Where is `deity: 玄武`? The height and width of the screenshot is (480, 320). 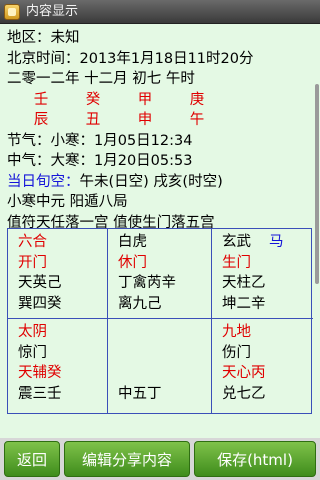
deity: 玄武 is located at coordinates (236, 242).